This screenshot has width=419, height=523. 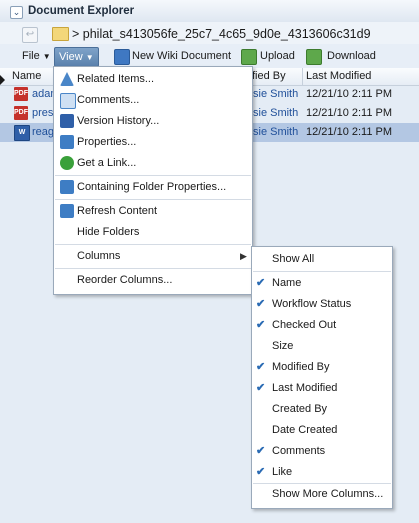 I want to click on column-option-checked-out: Checked Out, so click(x=304, y=325).